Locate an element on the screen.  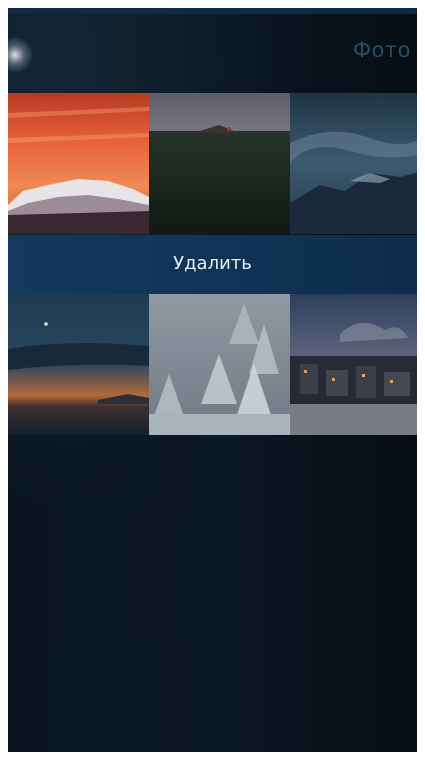
delete-menu-item: Удалить is located at coordinates (212, 265).